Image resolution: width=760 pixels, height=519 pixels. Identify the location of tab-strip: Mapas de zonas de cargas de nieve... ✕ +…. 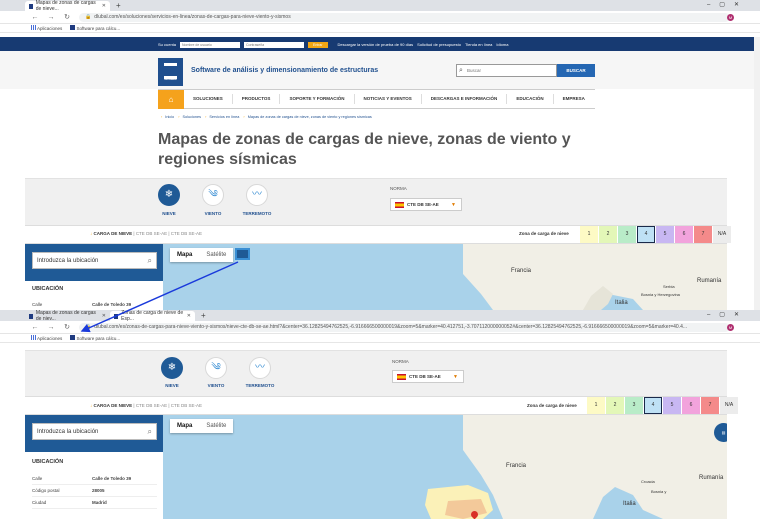
(380, 6).